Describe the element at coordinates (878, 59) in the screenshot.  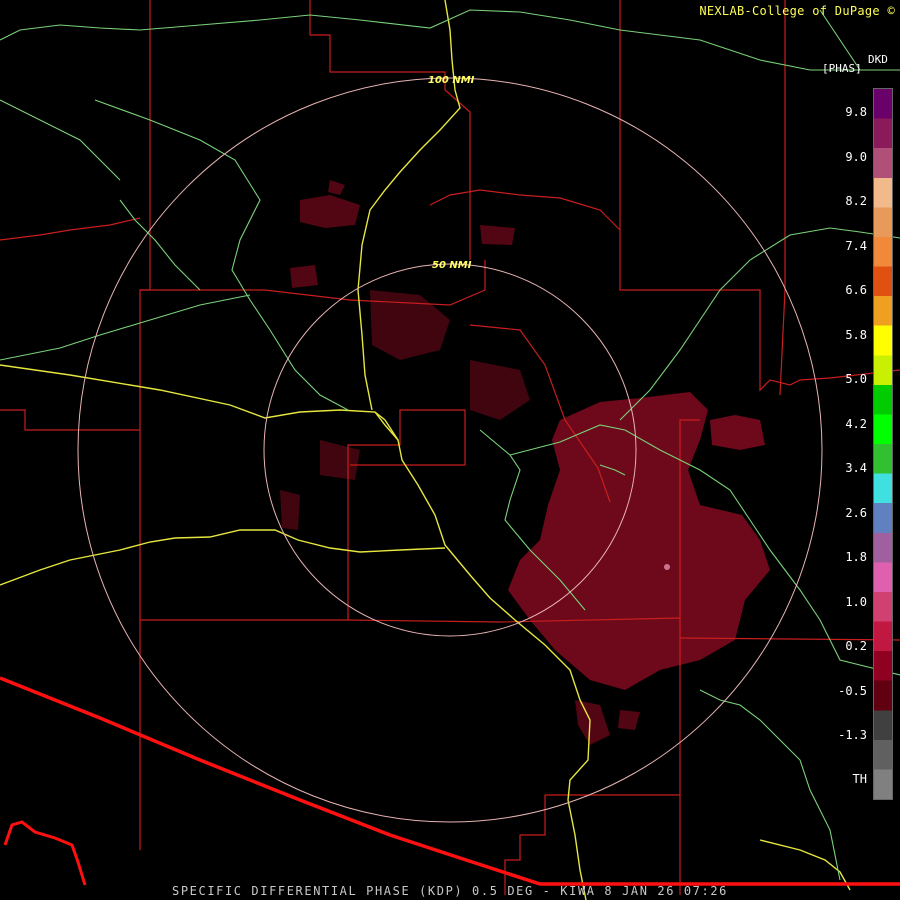
I see `product-code: DKD` at that location.